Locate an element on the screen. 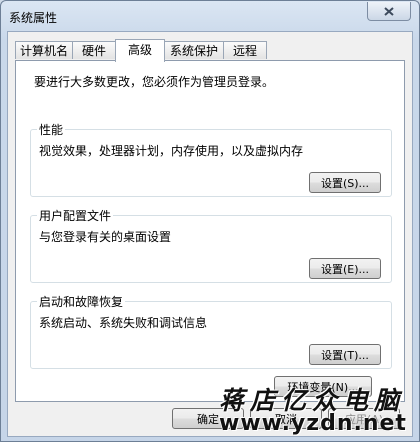 This screenshot has width=420, height=442. tab-hardware: 硬件 is located at coordinates (94, 50).